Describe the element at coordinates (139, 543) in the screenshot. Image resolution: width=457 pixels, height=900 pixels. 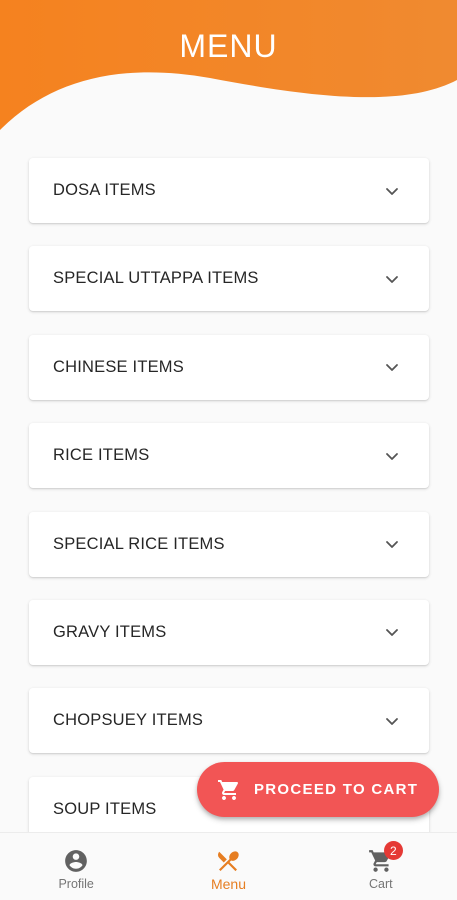
I see `menu-category-label: SPECIAL RICE ITEMS` at that location.